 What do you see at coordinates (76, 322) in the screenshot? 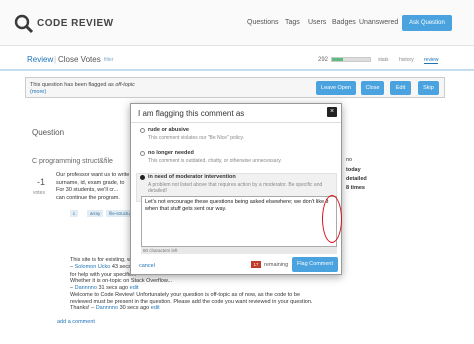
I see `add-comment-link: add a comment` at bounding box center [76, 322].